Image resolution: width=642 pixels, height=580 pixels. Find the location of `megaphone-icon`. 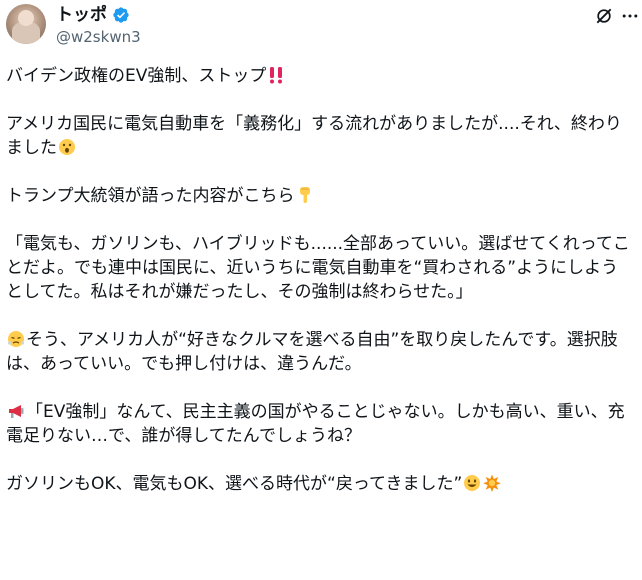

megaphone-icon is located at coordinates (16, 411).